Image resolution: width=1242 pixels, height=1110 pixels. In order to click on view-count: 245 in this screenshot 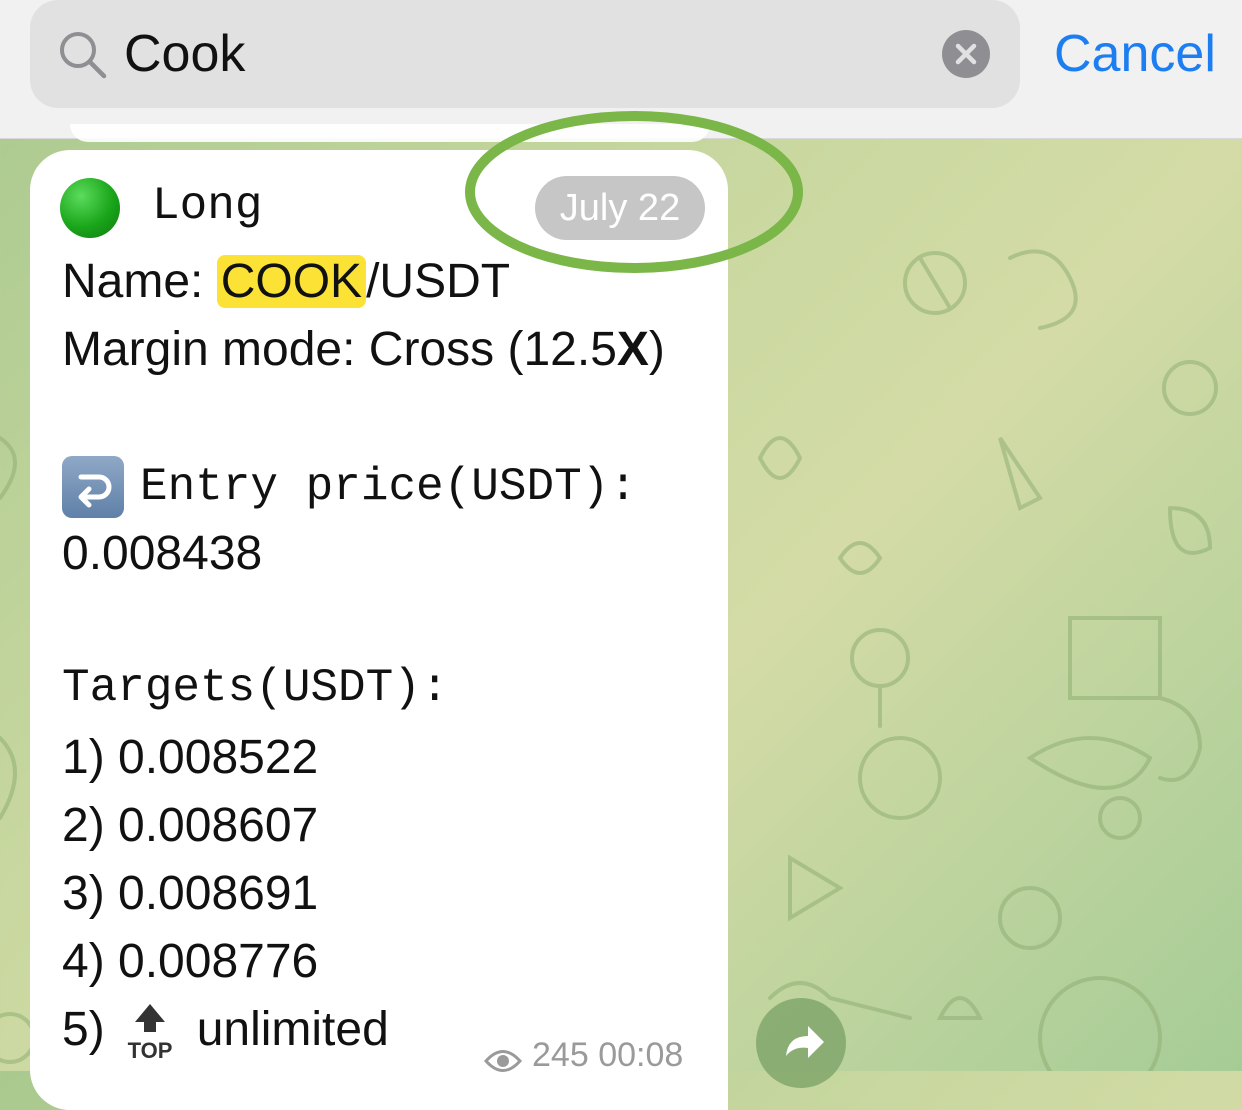, I will do `click(560, 1055)`.